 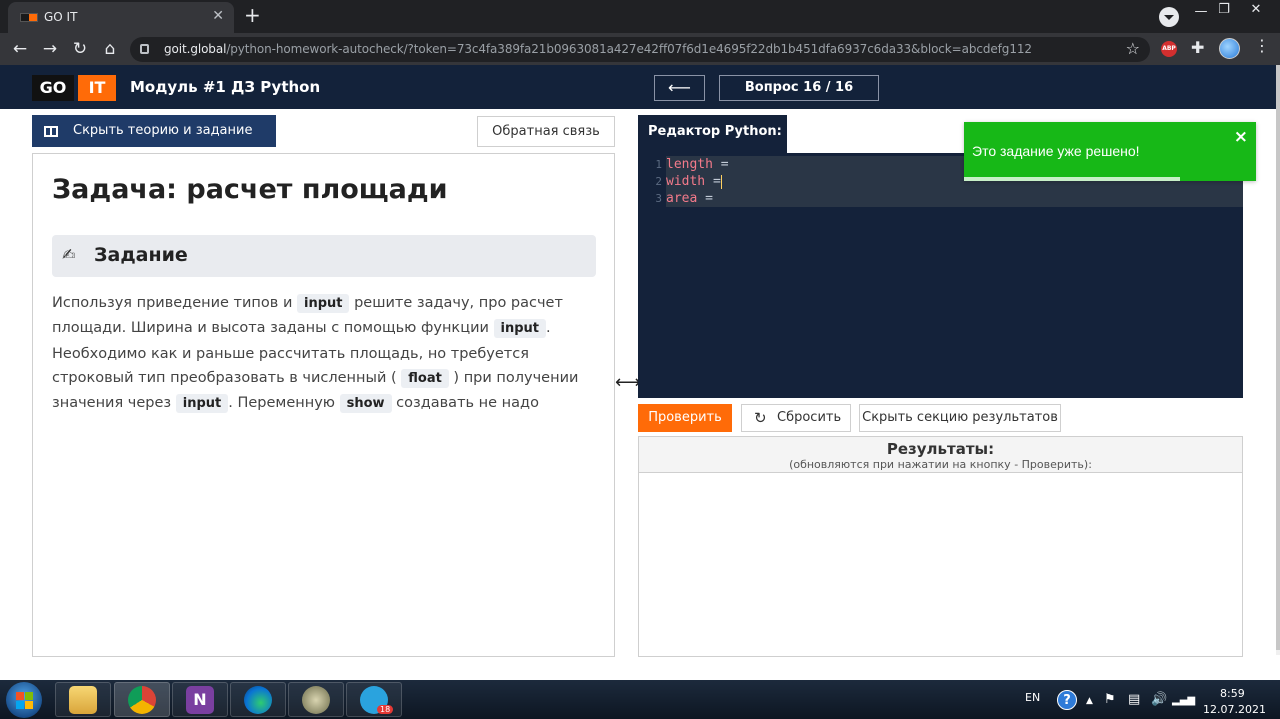 I want to click on browser-menu-icon: ⋮, so click(x=1262, y=45).